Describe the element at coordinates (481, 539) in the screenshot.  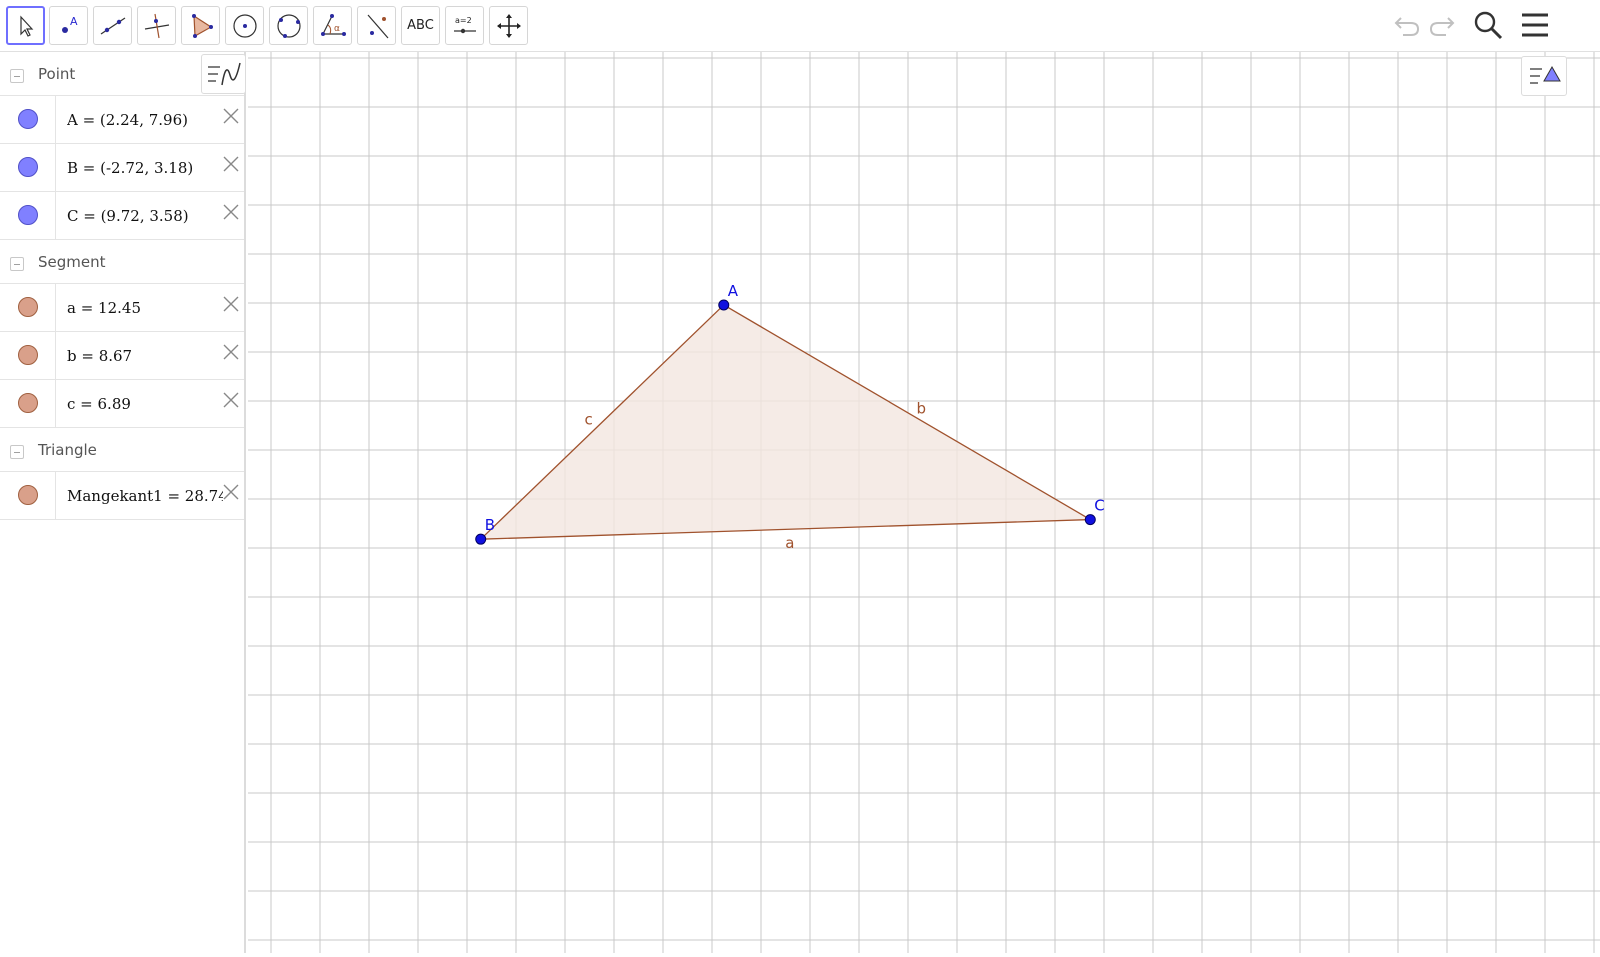
I see `point-B` at that location.